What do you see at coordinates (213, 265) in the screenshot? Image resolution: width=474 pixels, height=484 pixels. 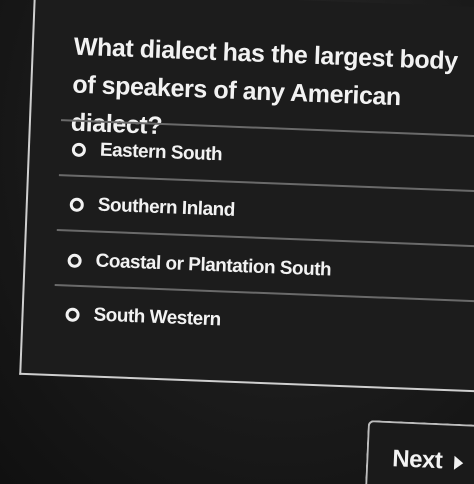 I see `option-label: Coastal or Plantation South` at bounding box center [213, 265].